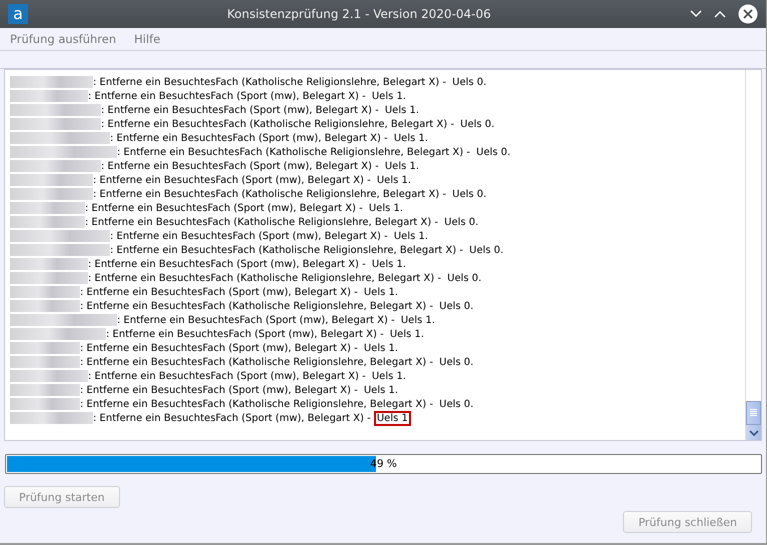 The width and height of the screenshot is (767, 545). Describe the element at coordinates (147, 39) in the screenshot. I see `menu-item: Hilfe` at that location.